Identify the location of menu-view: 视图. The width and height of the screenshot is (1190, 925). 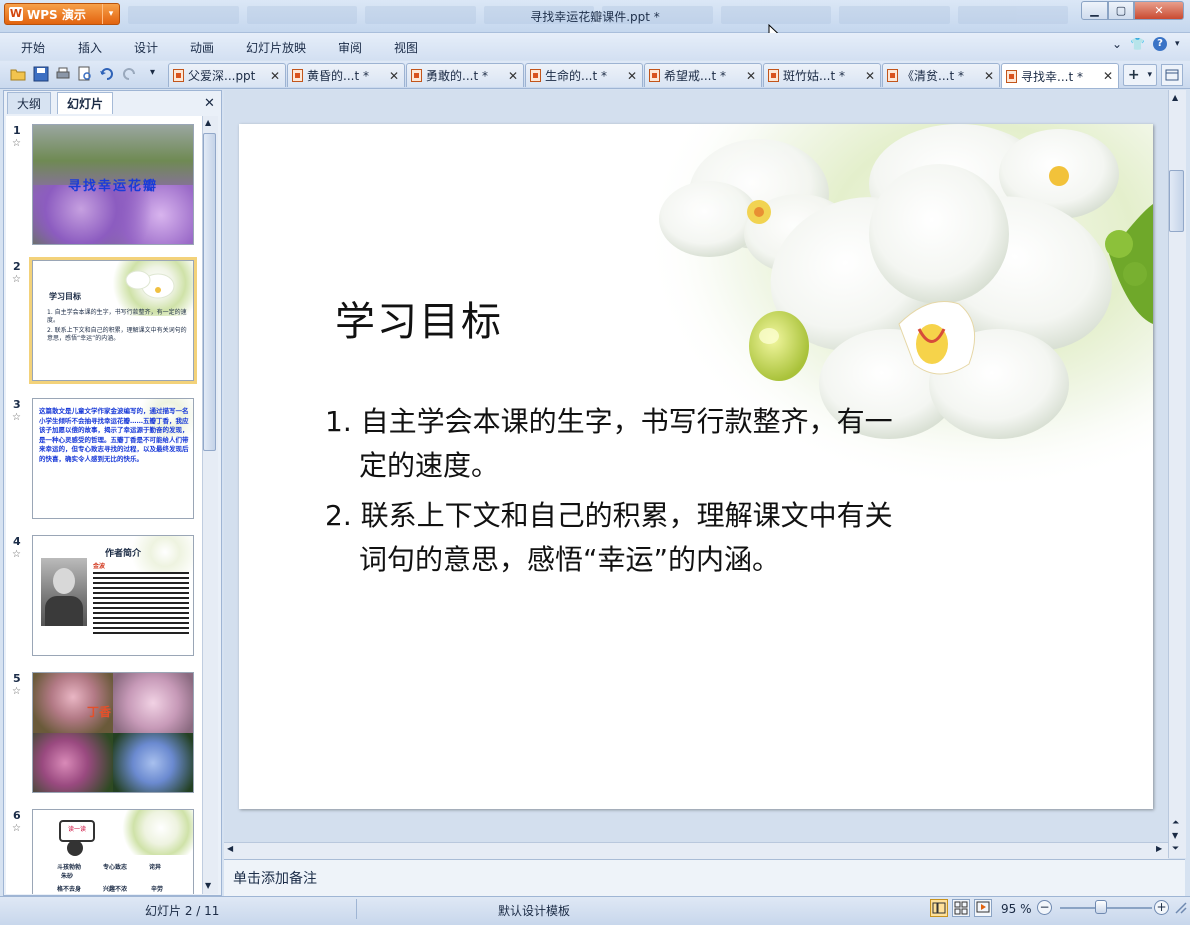
(406, 47).